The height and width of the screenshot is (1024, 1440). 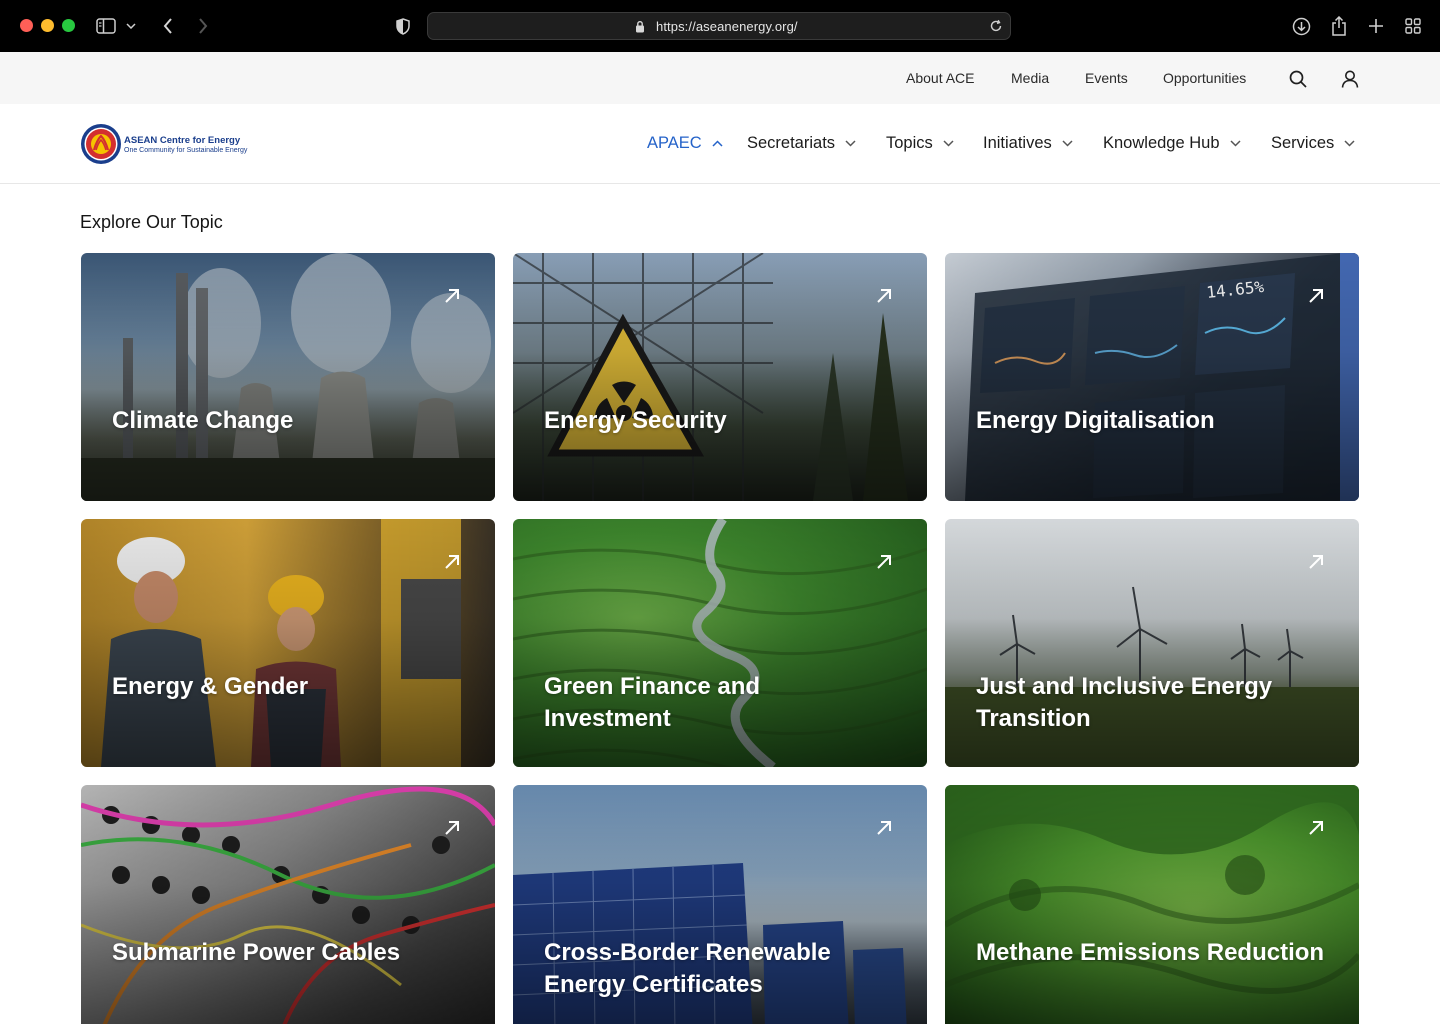 What do you see at coordinates (1106, 78) in the screenshot?
I see `utility-link-events: Events` at bounding box center [1106, 78].